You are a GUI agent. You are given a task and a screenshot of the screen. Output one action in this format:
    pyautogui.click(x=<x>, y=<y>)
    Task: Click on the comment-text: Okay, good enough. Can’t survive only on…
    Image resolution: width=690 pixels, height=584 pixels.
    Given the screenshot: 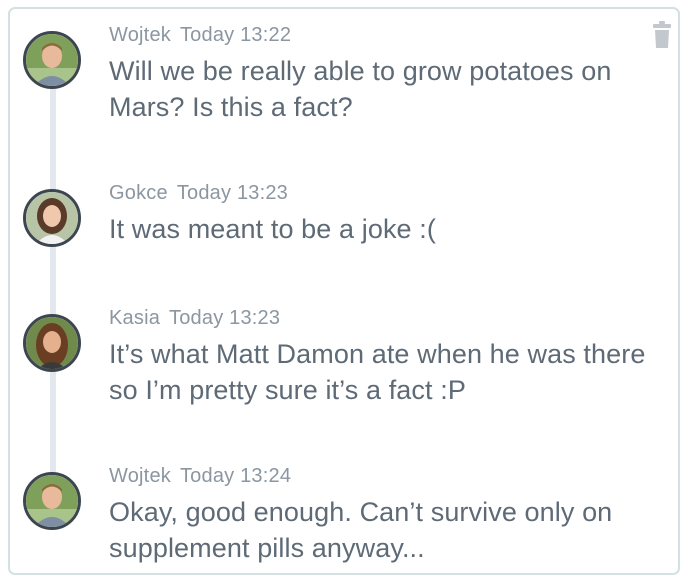 What is the action you would take?
    pyautogui.click(x=361, y=530)
    